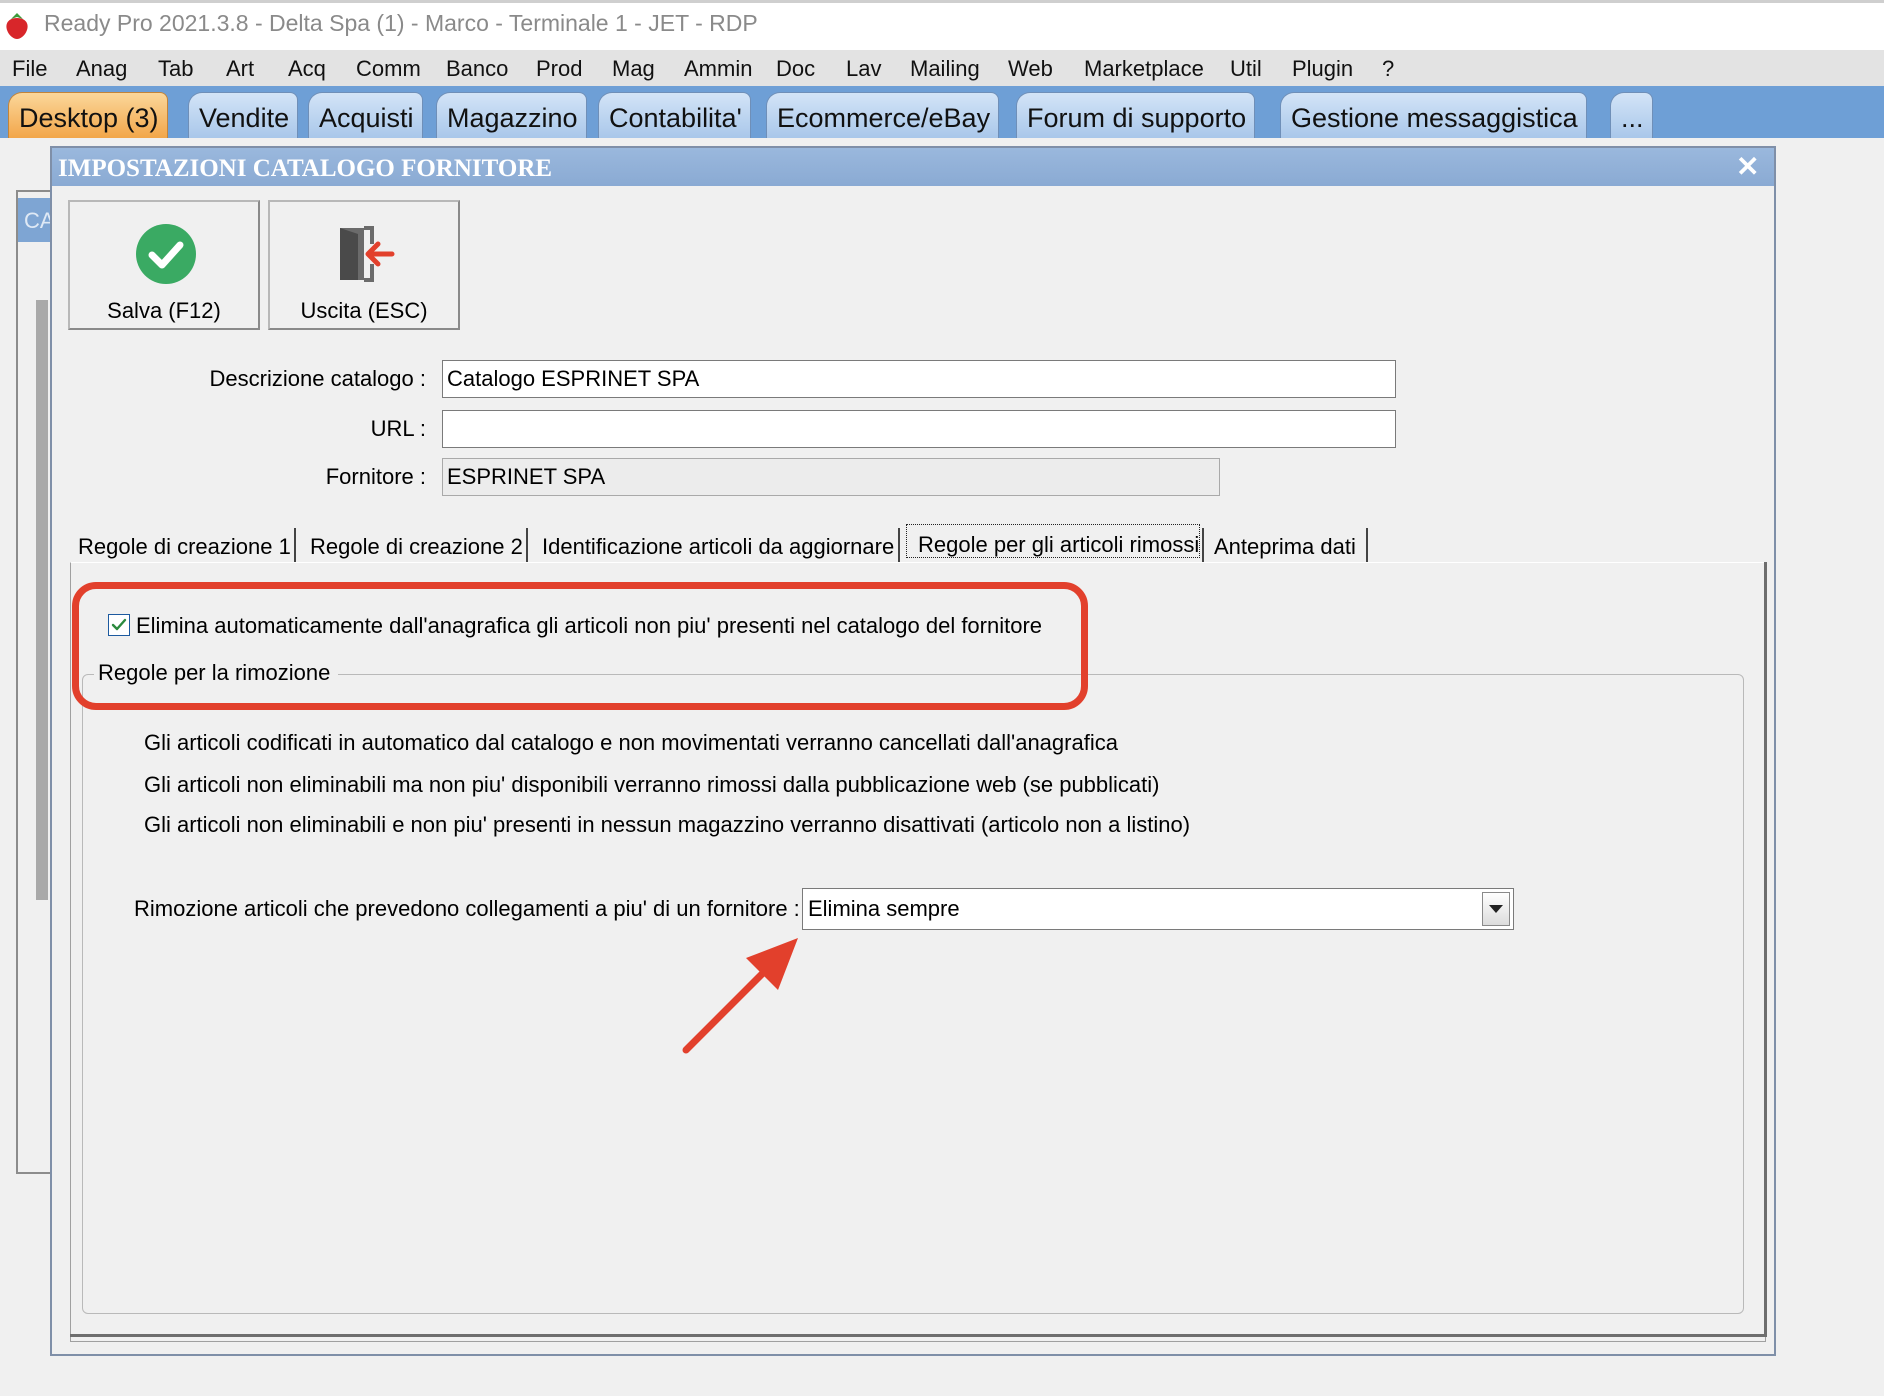 This screenshot has height=1396, width=1884. Describe the element at coordinates (718, 69) in the screenshot. I see `menu-ammin: Ammin` at that location.